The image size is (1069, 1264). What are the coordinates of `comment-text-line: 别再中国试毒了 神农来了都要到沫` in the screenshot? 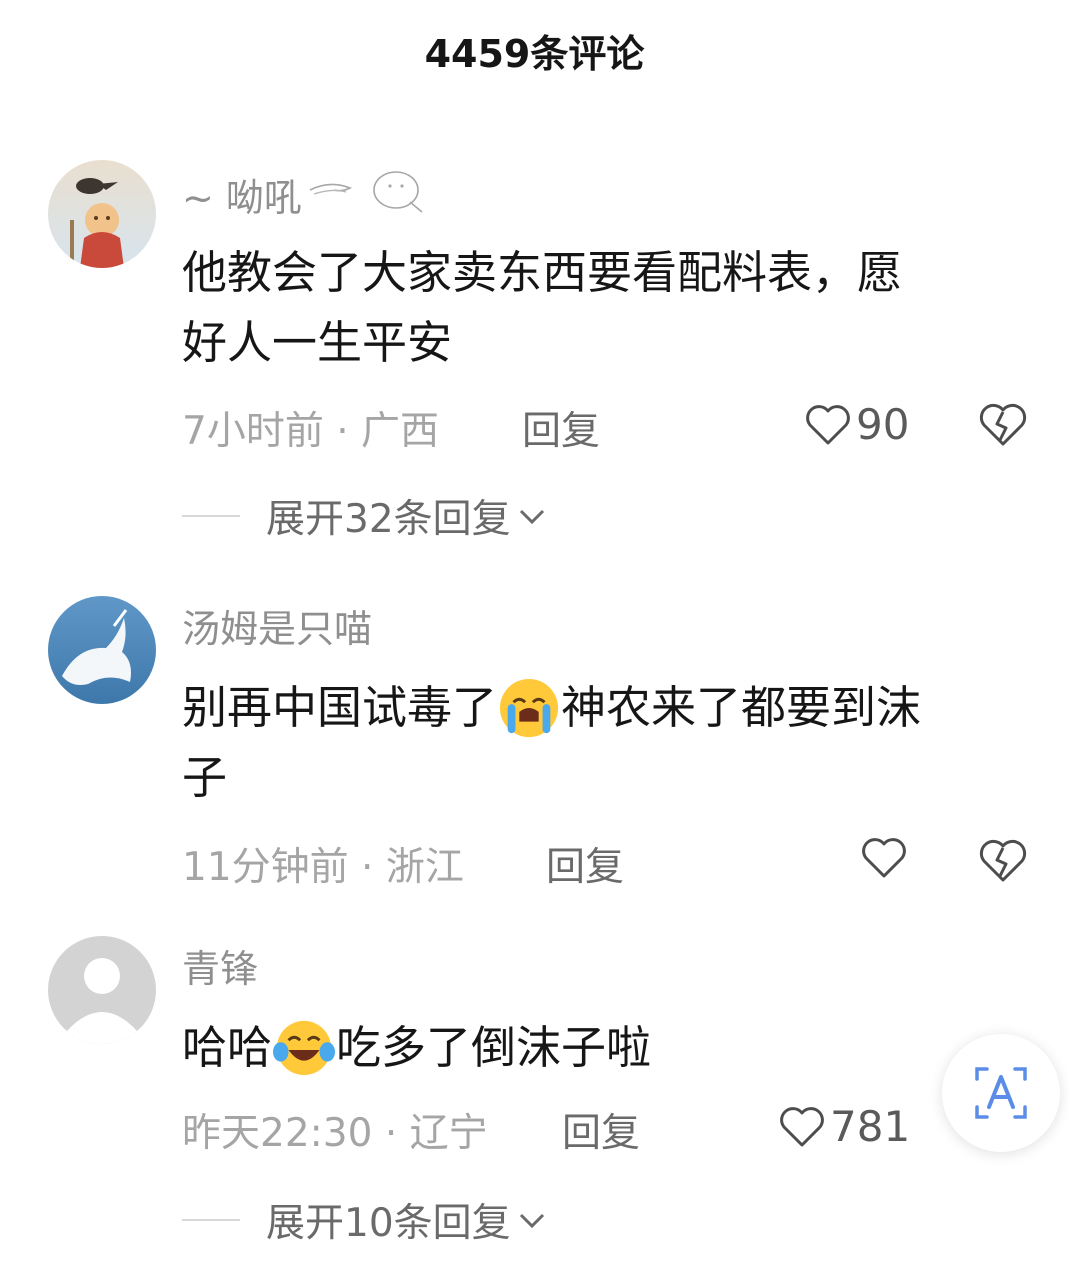 It's located at (602, 706).